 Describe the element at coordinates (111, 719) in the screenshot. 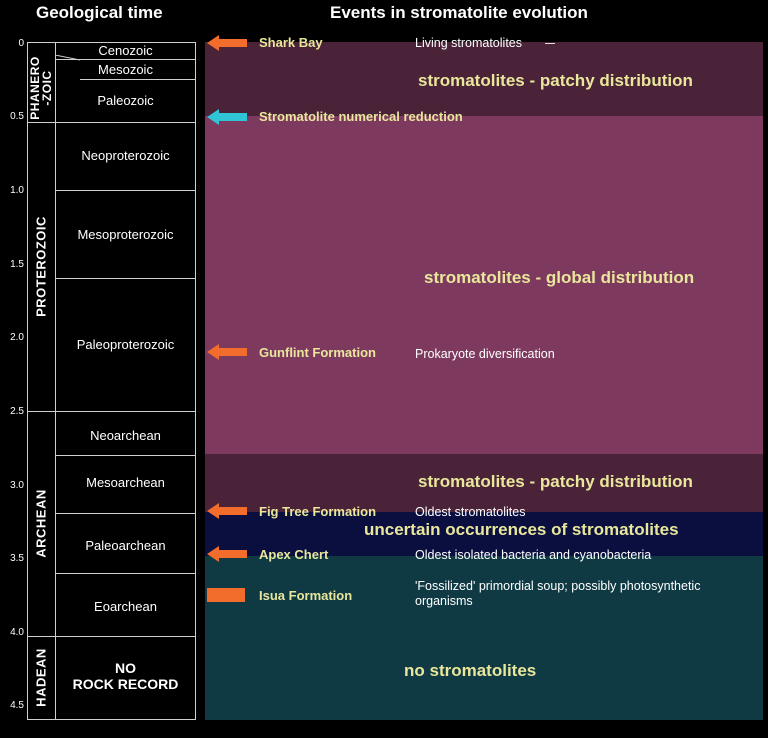

I see `column-bottom-border` at that location.